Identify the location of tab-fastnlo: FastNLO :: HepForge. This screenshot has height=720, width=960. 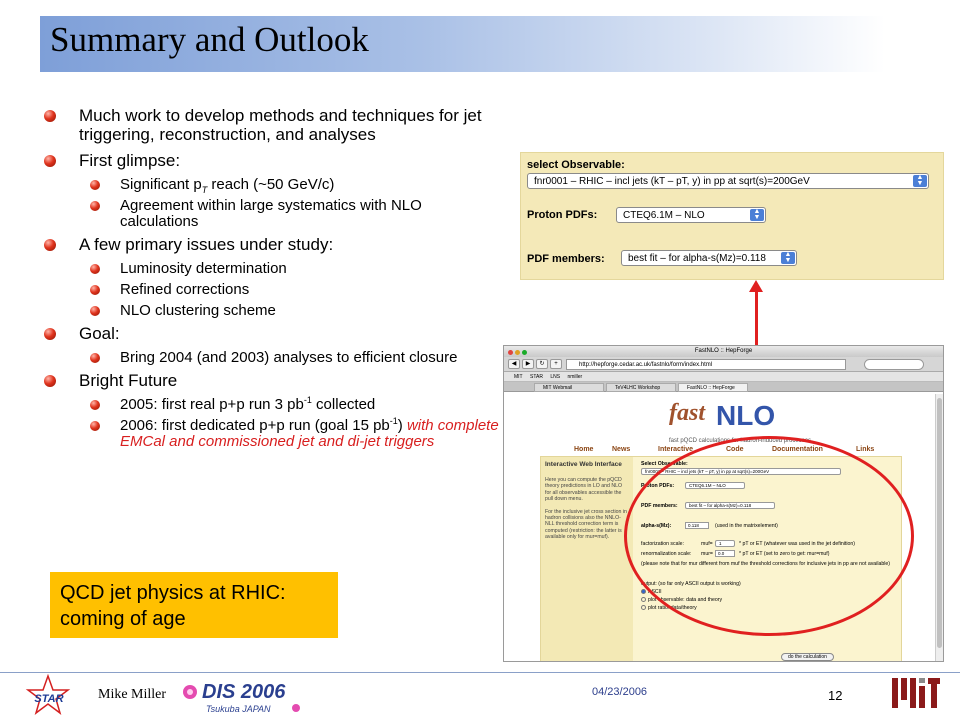
(713, 387).